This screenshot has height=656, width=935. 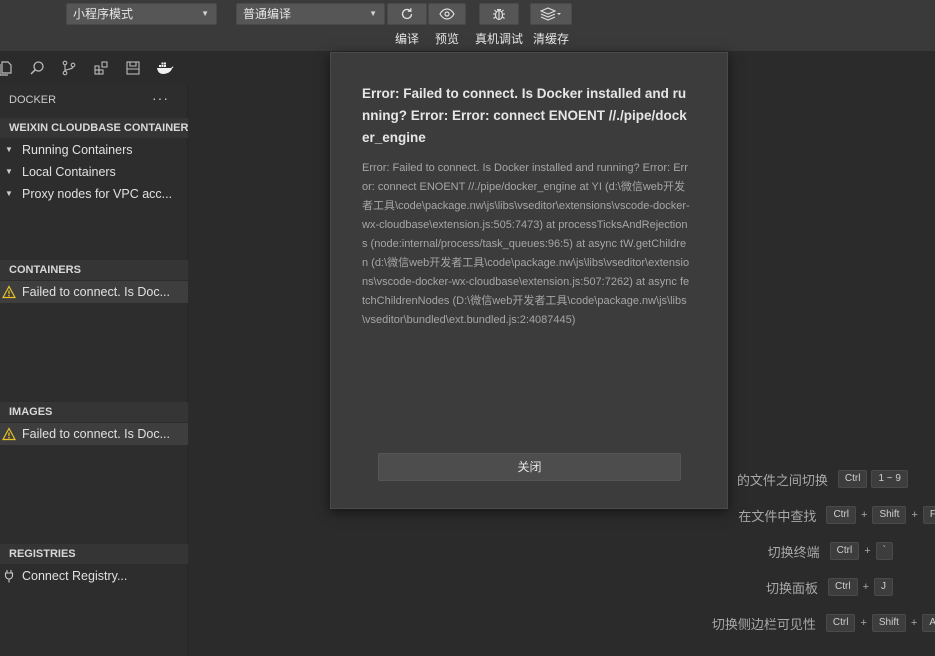 I want to click on section-images: IMAGES, so click(x=94, y=412).